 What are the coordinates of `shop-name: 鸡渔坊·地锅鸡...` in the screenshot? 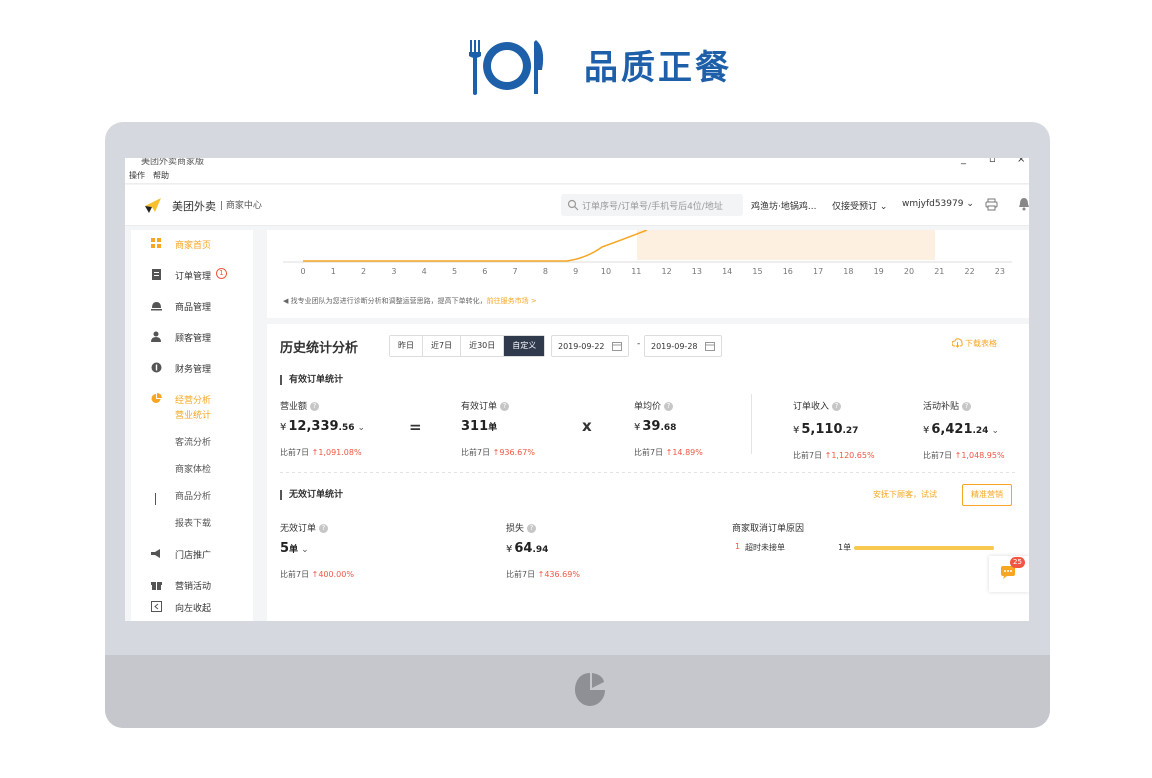 It's located at (783, 205).